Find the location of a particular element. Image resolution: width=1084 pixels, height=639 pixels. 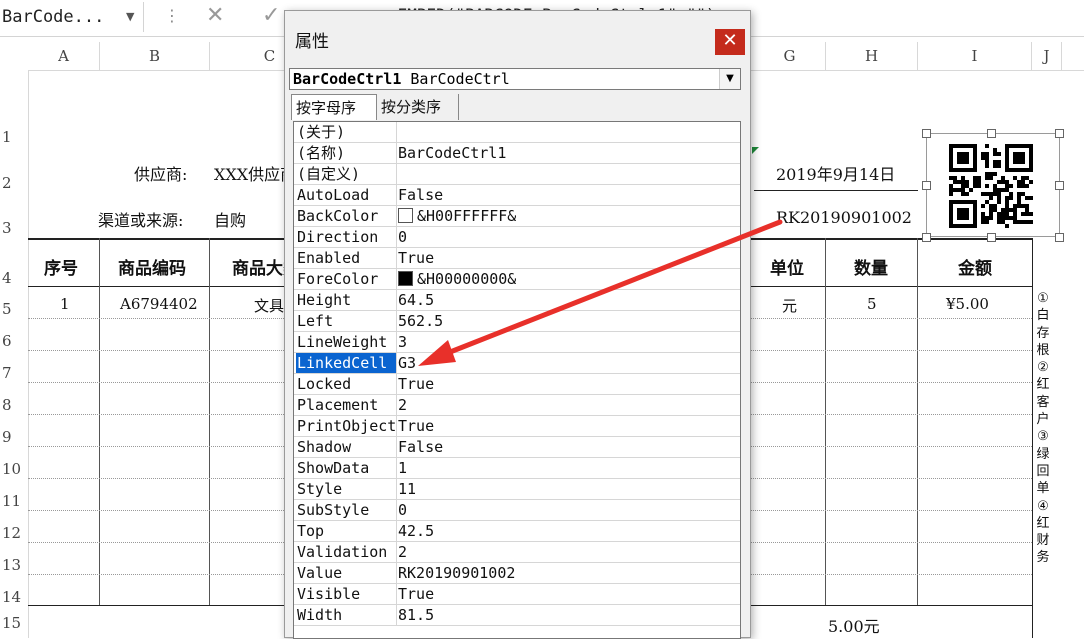

annotation-arrow is located at coordinates (600, 292).